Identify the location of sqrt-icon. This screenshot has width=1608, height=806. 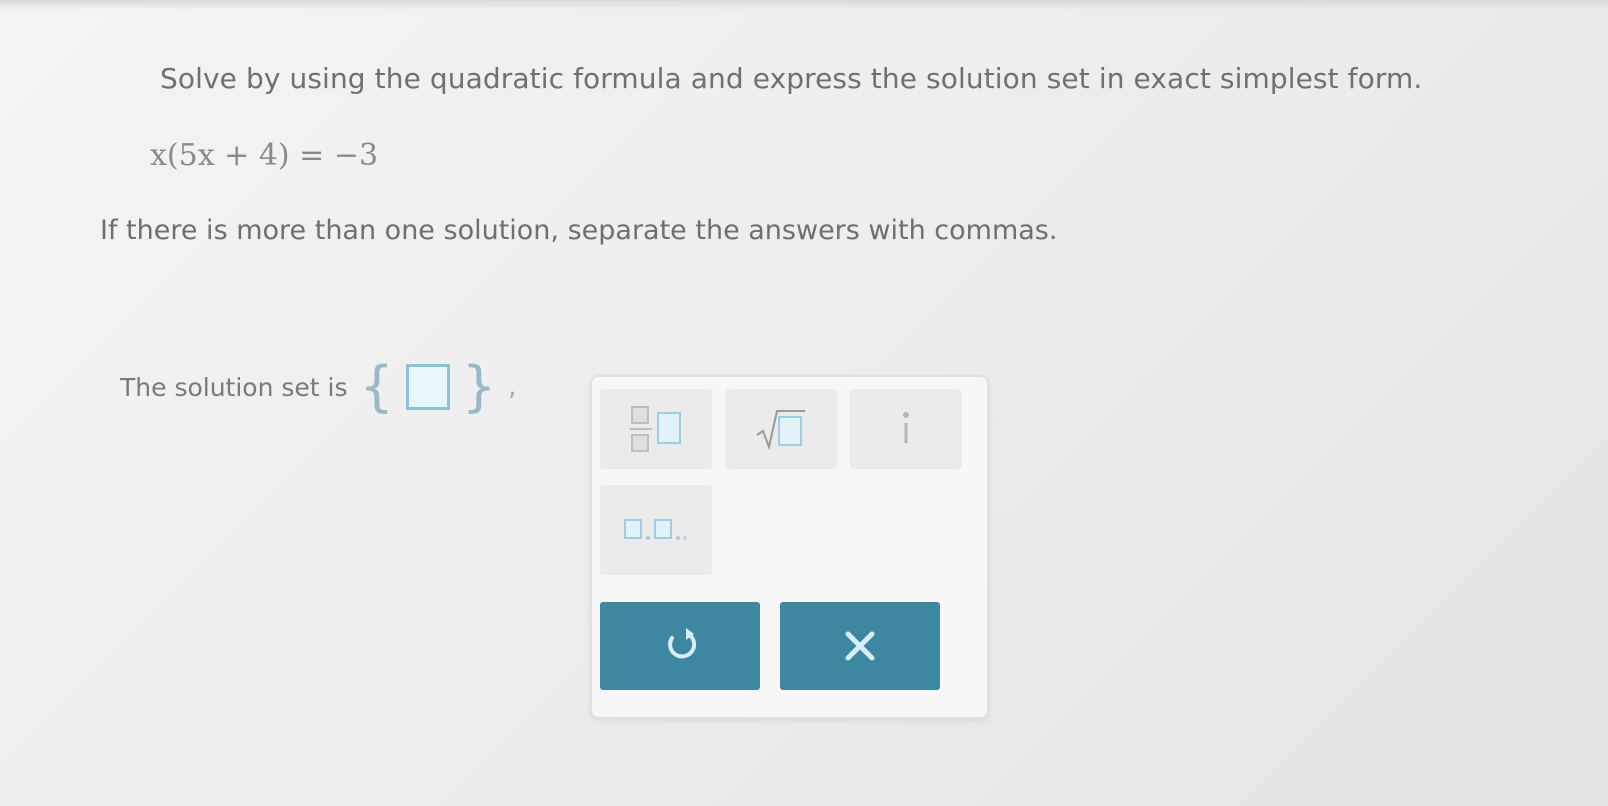
(780, 430).